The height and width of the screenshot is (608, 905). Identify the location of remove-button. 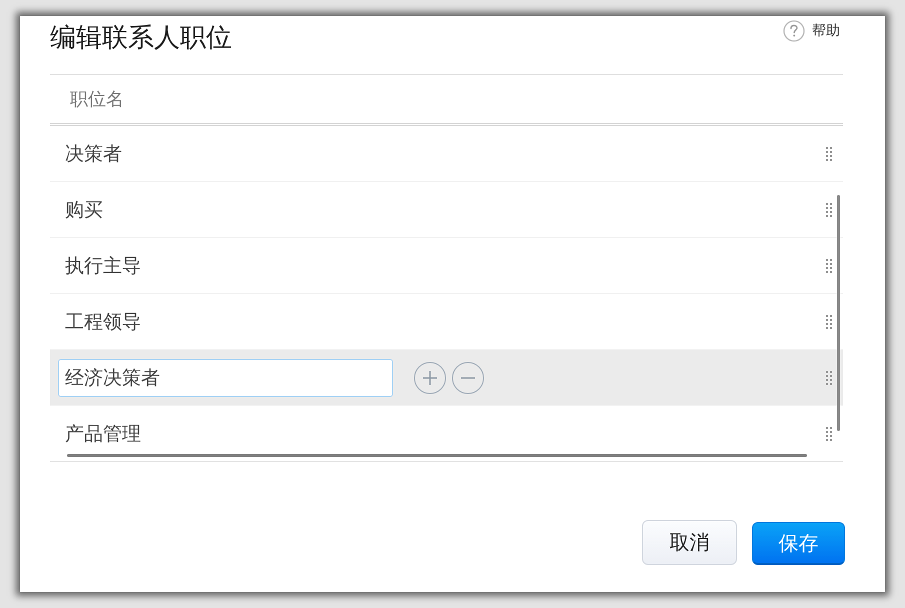
(468, 378).